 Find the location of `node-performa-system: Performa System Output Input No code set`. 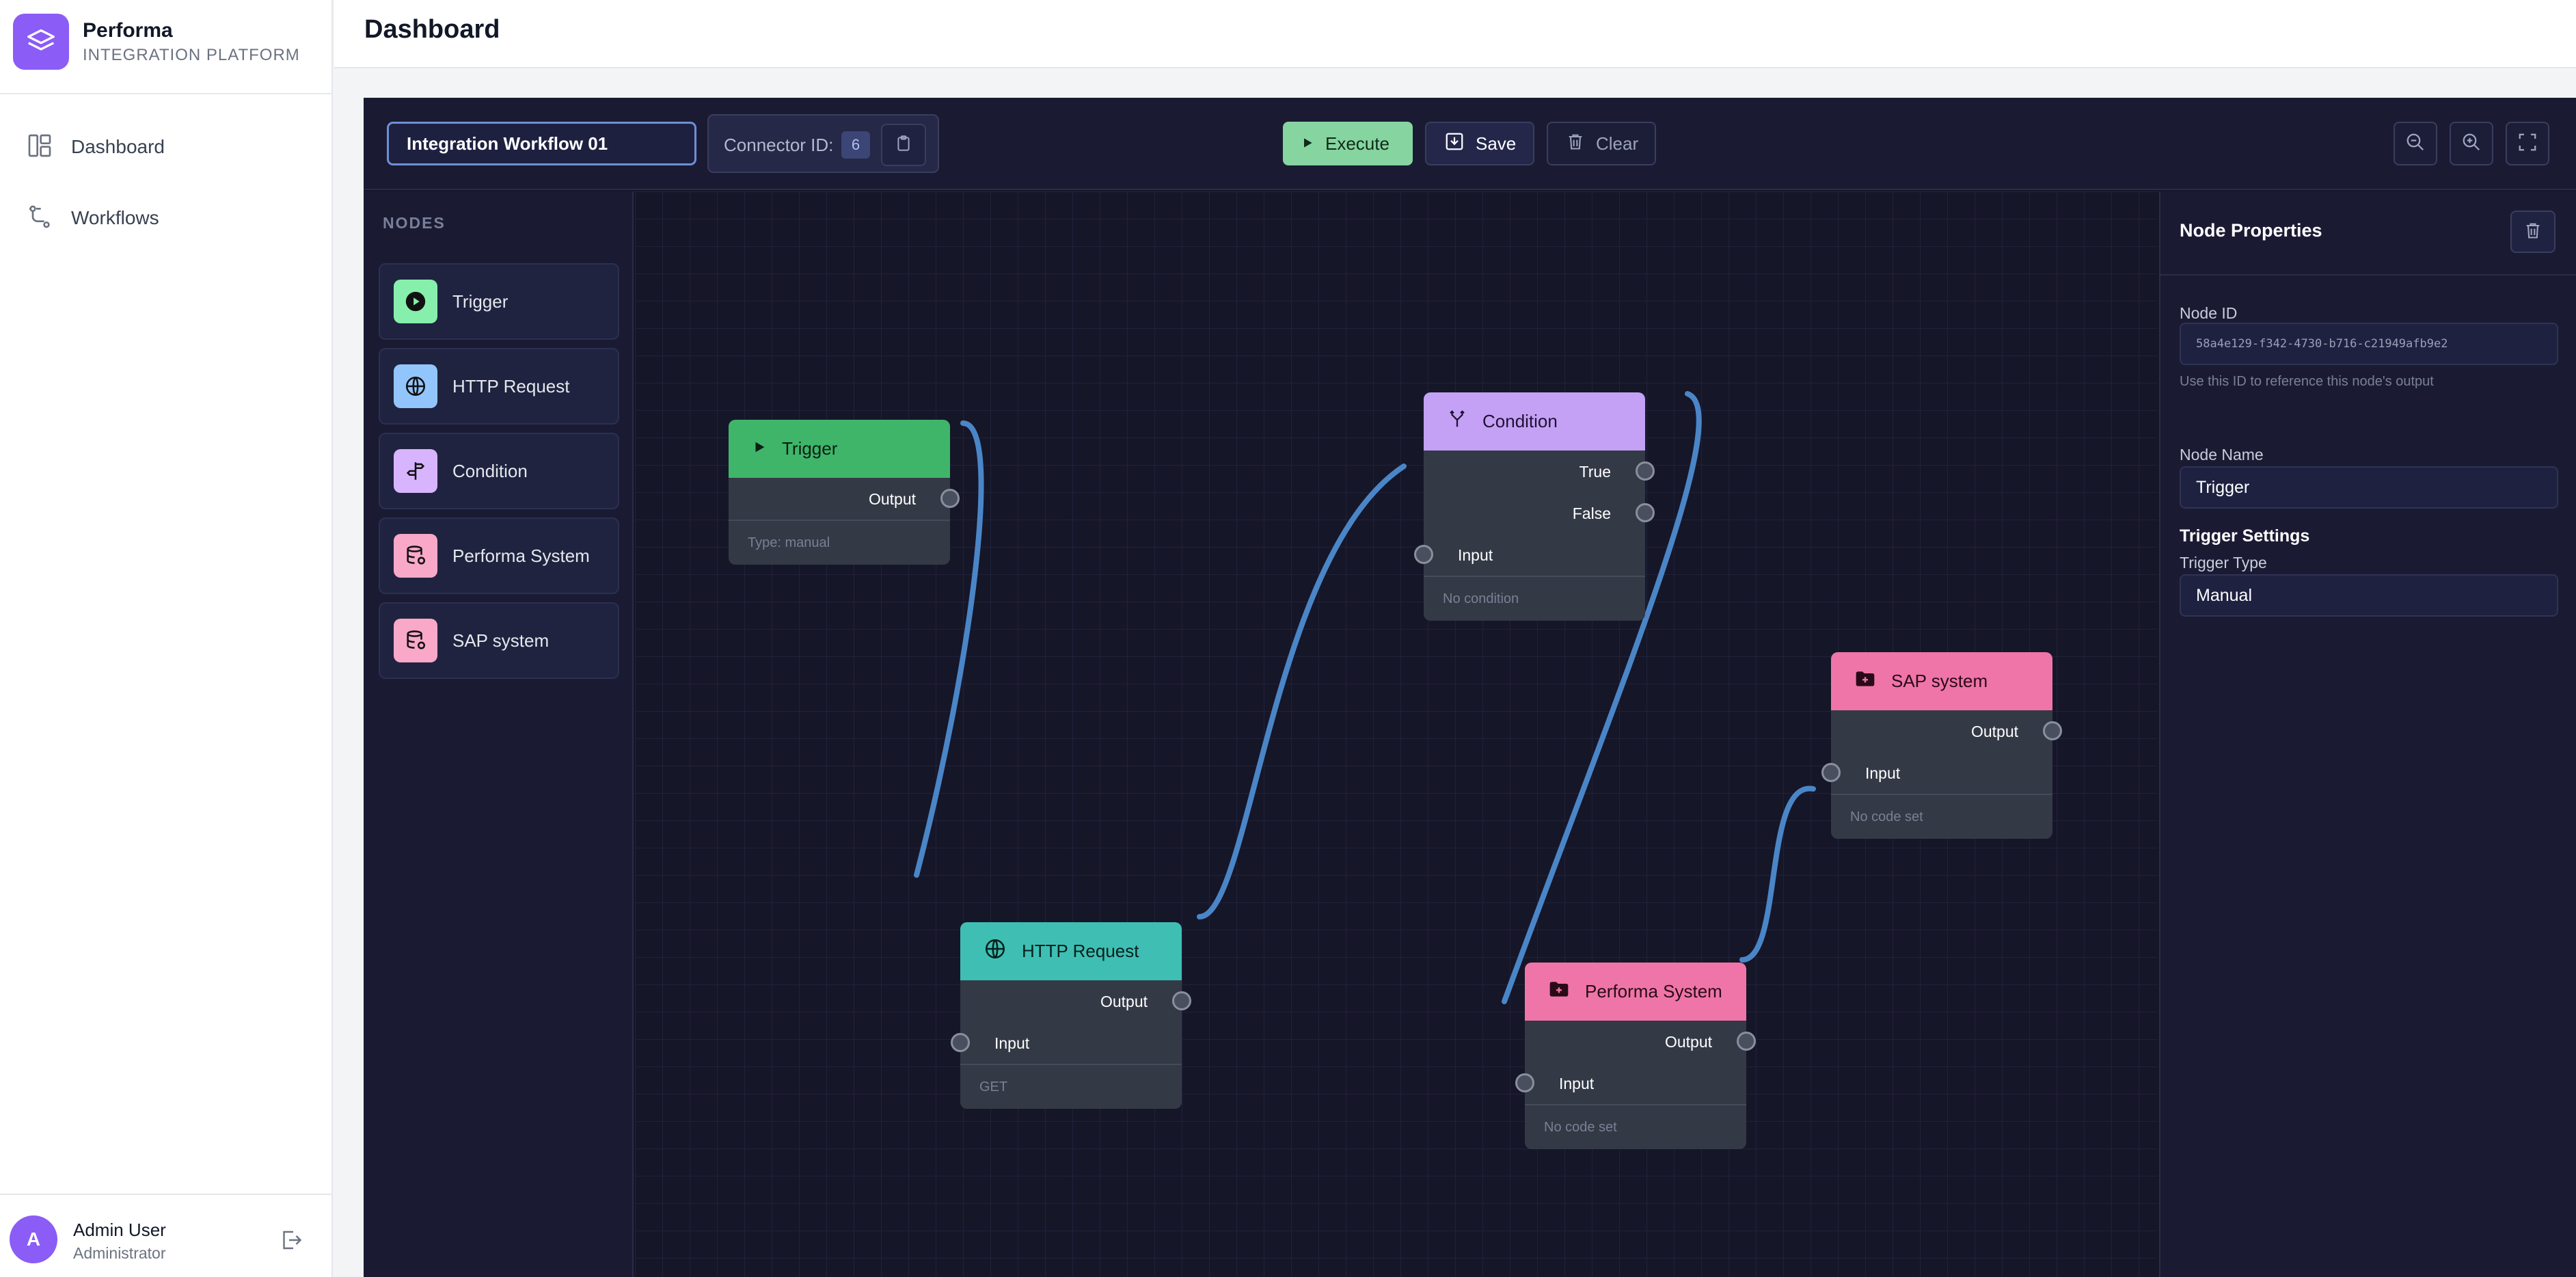

node-performa-system: Performa System Output Input No code set is located at coordinates (1635, 1056).